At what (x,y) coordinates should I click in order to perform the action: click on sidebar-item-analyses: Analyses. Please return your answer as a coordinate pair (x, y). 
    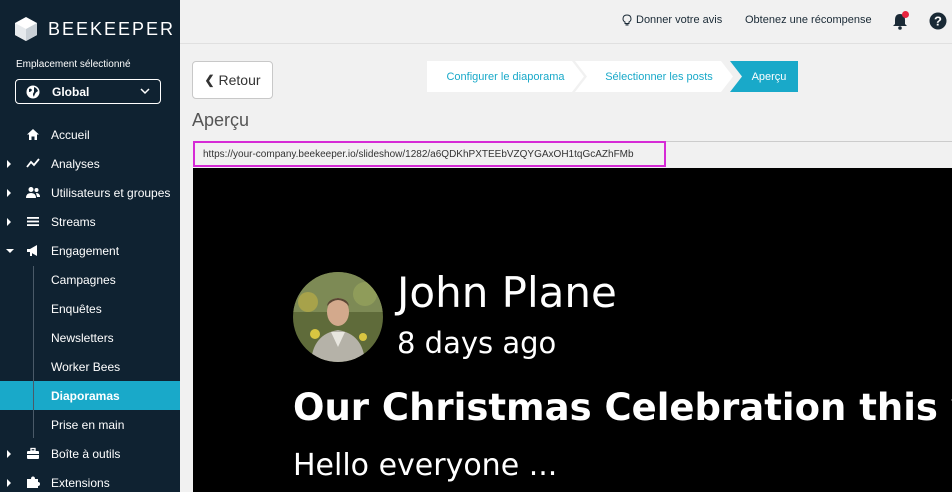
    Looking at the image, I should click on (90, 163).